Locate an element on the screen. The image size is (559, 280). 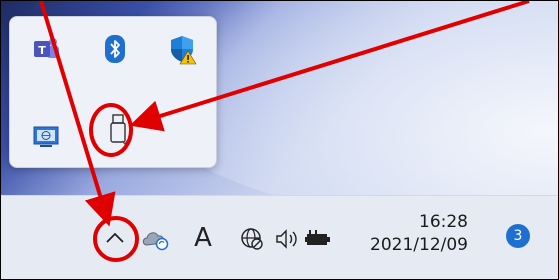
annotation-arrow-to-chevron is located at coordinates (77, 114).